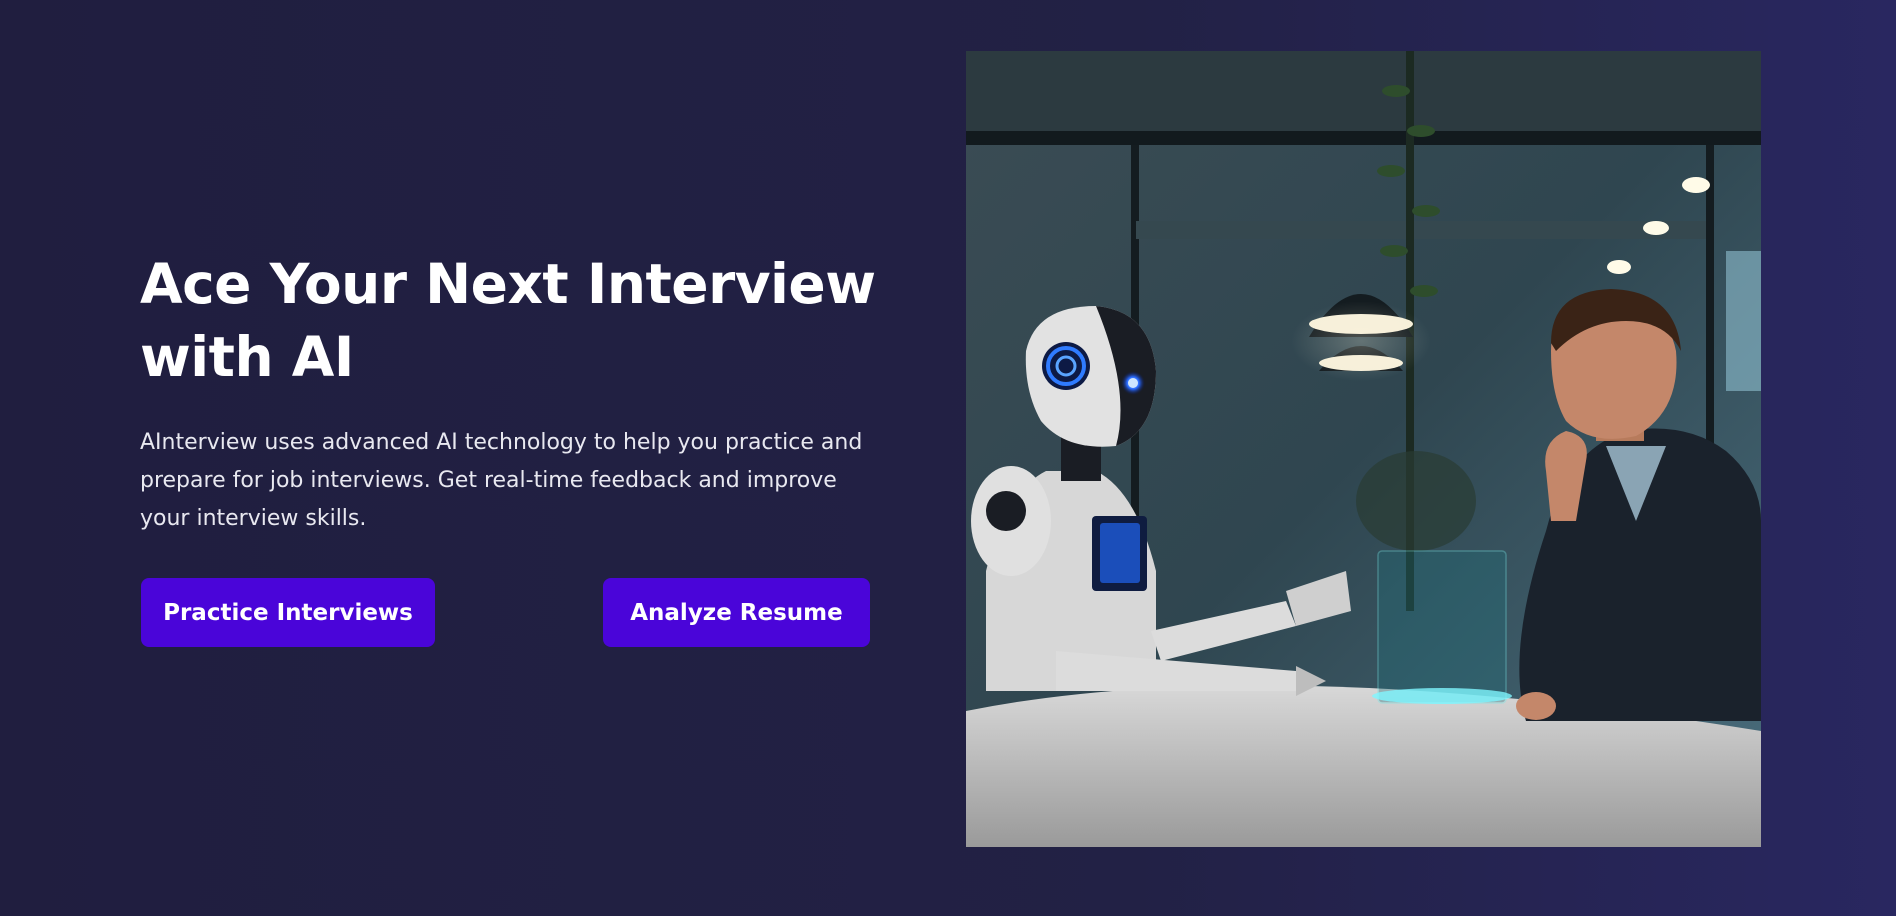  What do you see at coordinates (736, 612) in the screenshot?
I see `analyze-resume-button: Analyze Resume` at bounding box center [736, 612].